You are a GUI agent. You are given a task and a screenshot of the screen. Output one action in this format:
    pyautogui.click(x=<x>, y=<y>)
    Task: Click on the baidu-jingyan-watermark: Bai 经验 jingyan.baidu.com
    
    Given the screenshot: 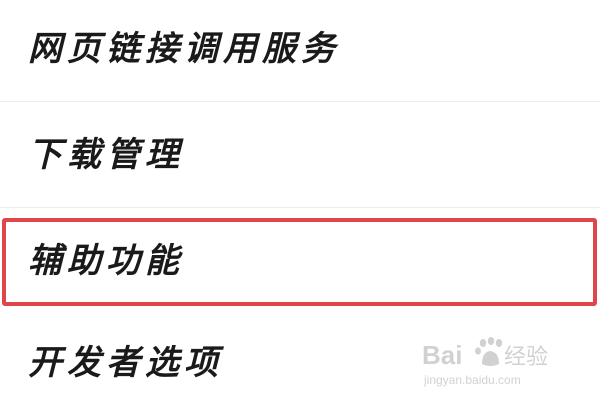 What is the action you would take?
    pyautogui.click(x=495, y=362)
    